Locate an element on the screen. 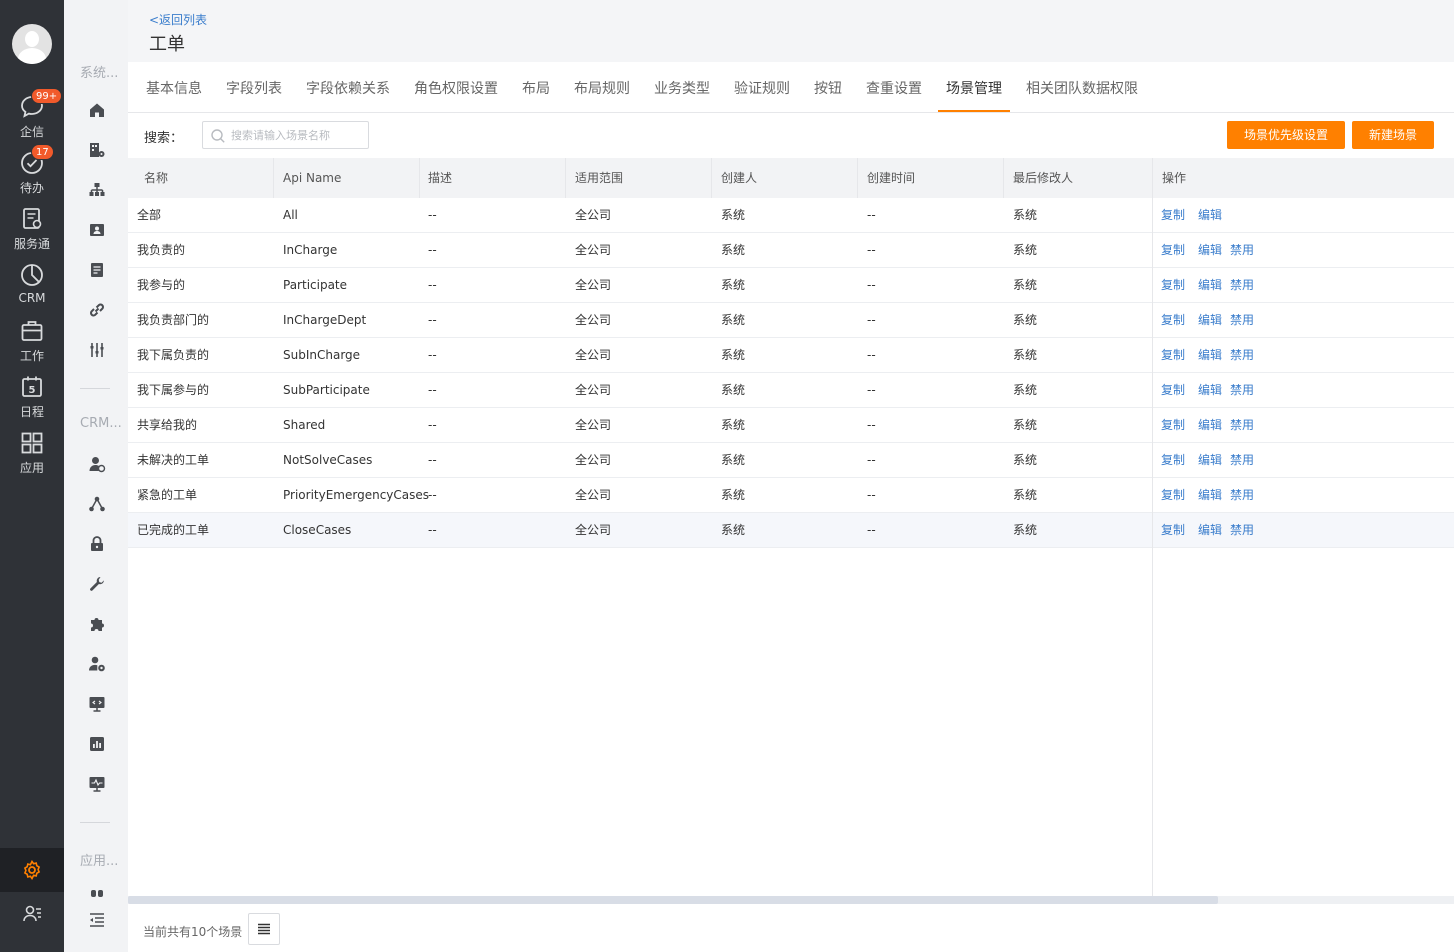 This screenshot has height=952, width=1454. nav-item-work: 工作 is located at coordinates (32, 344).